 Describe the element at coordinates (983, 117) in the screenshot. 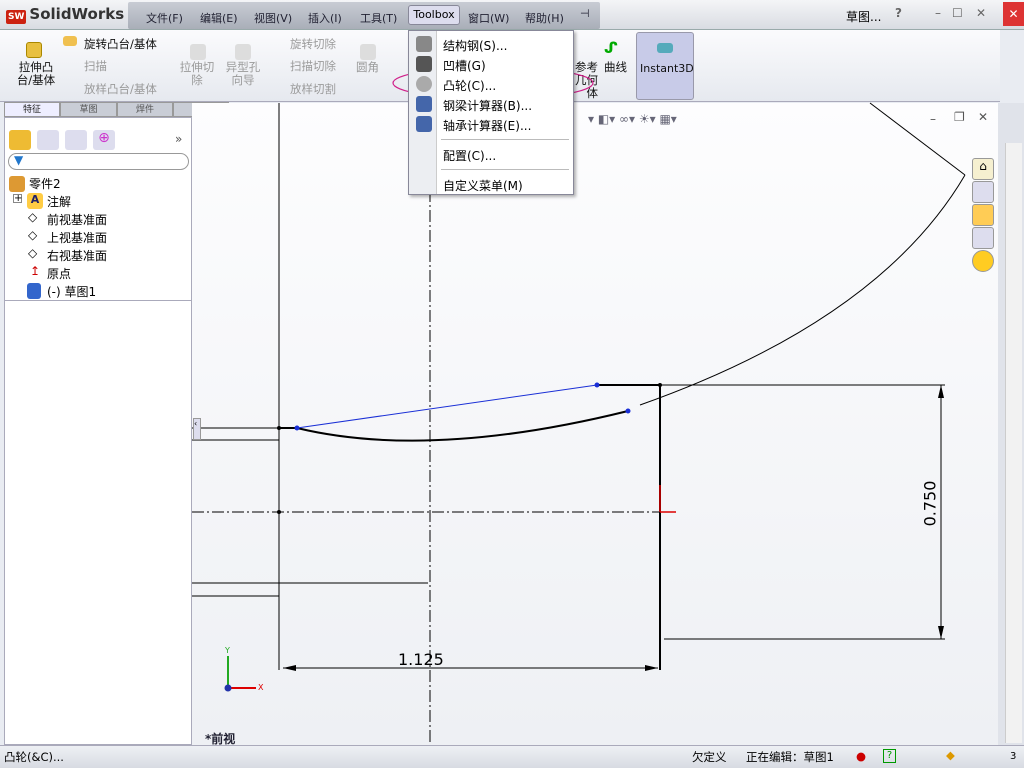

I see `viewport-close-icon: ✕` at that location.